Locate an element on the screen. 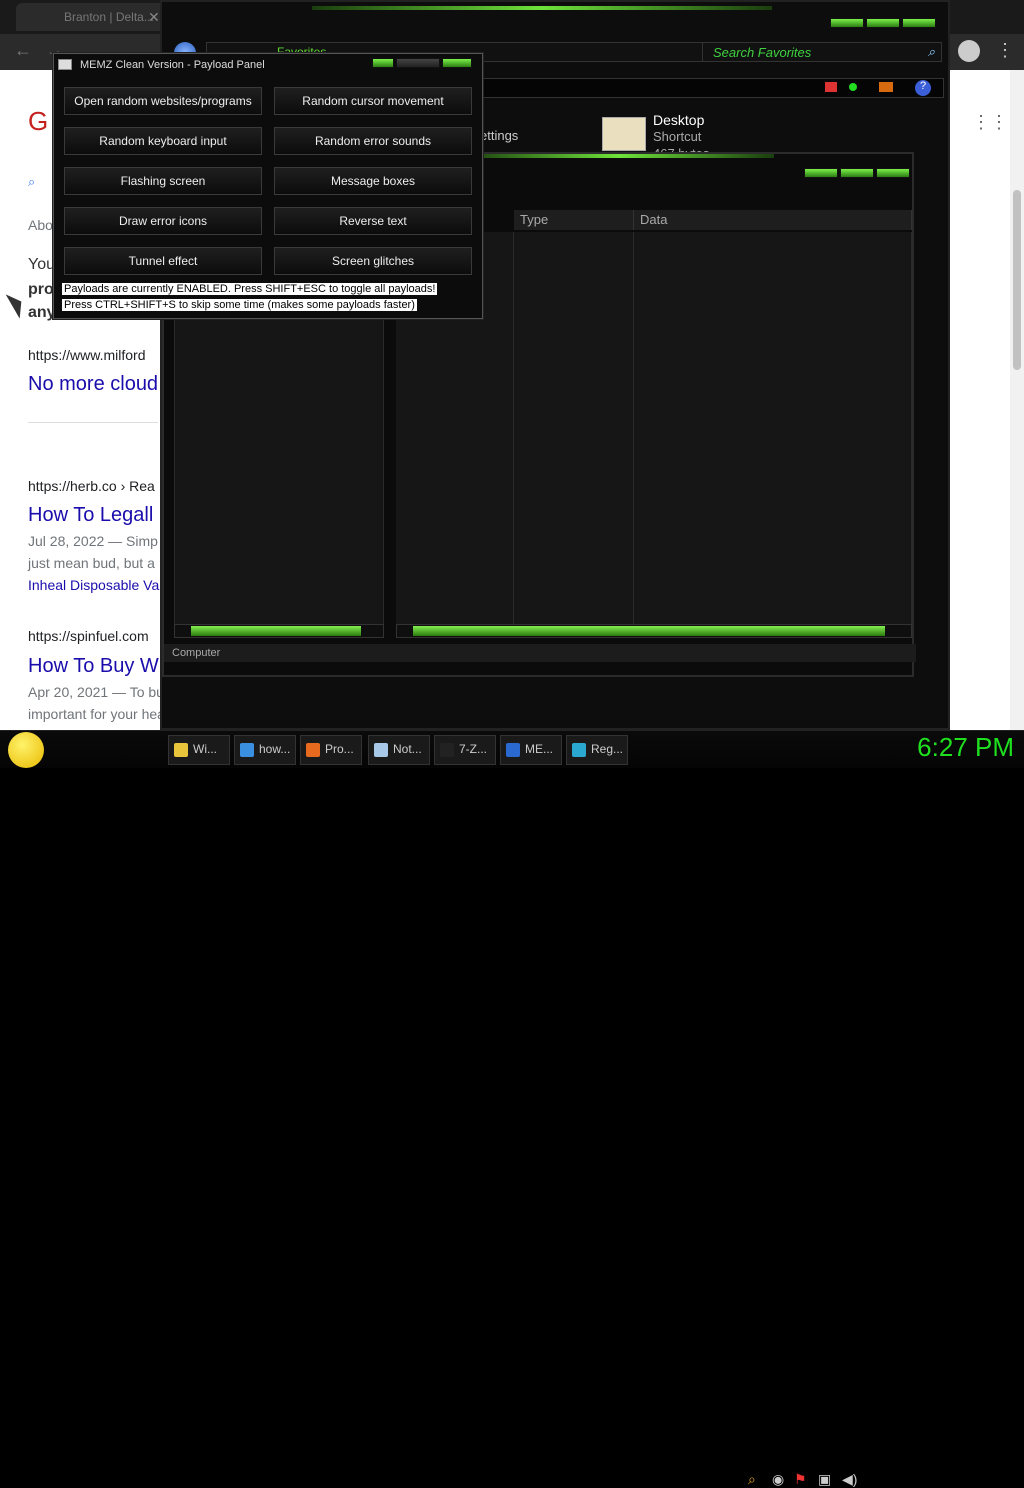  app-icon is located at coordinates (65, 64).